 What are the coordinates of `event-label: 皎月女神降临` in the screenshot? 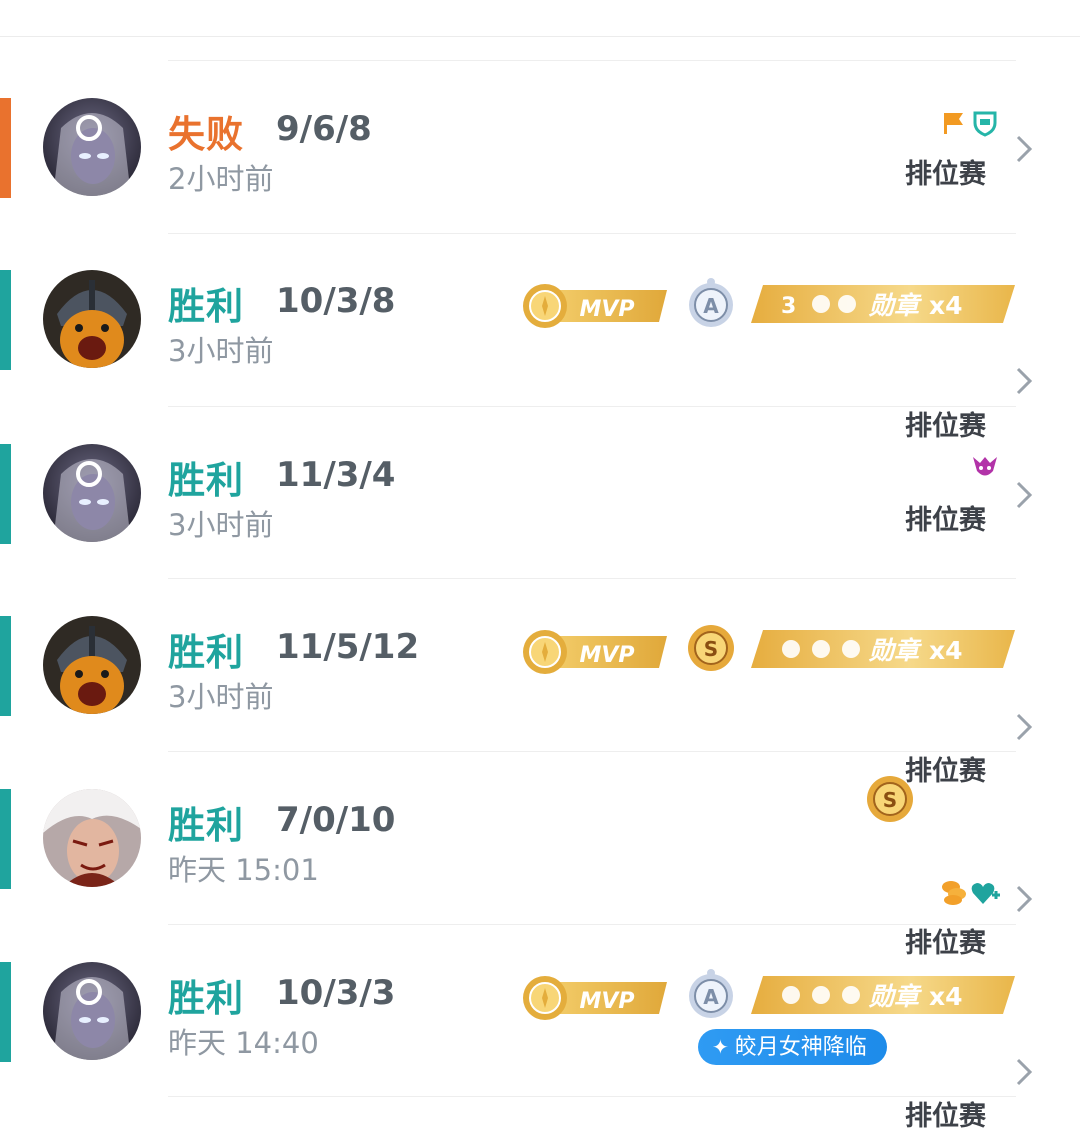 It's located at (800, 1047).